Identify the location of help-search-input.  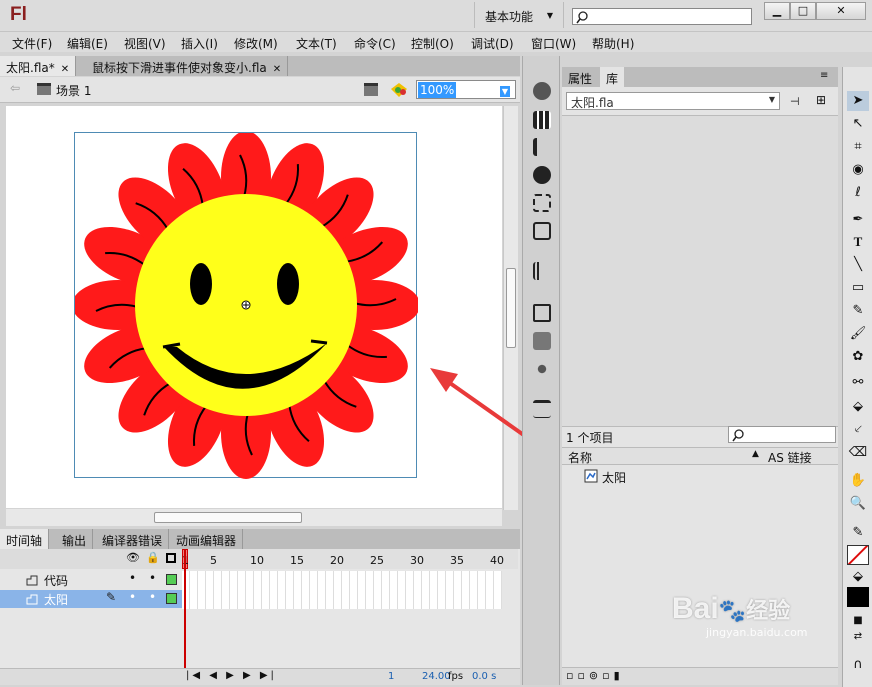
(662, 16).